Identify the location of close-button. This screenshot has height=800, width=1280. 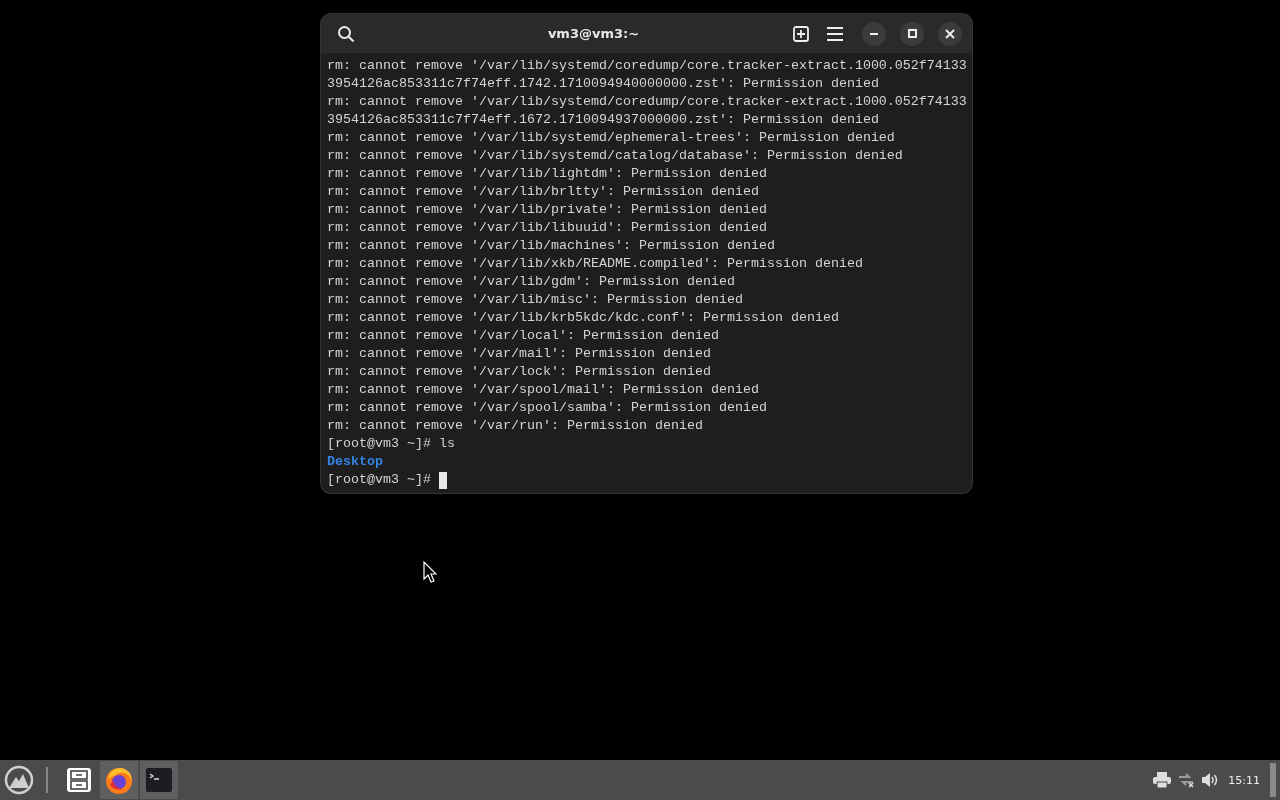
(950, 33).